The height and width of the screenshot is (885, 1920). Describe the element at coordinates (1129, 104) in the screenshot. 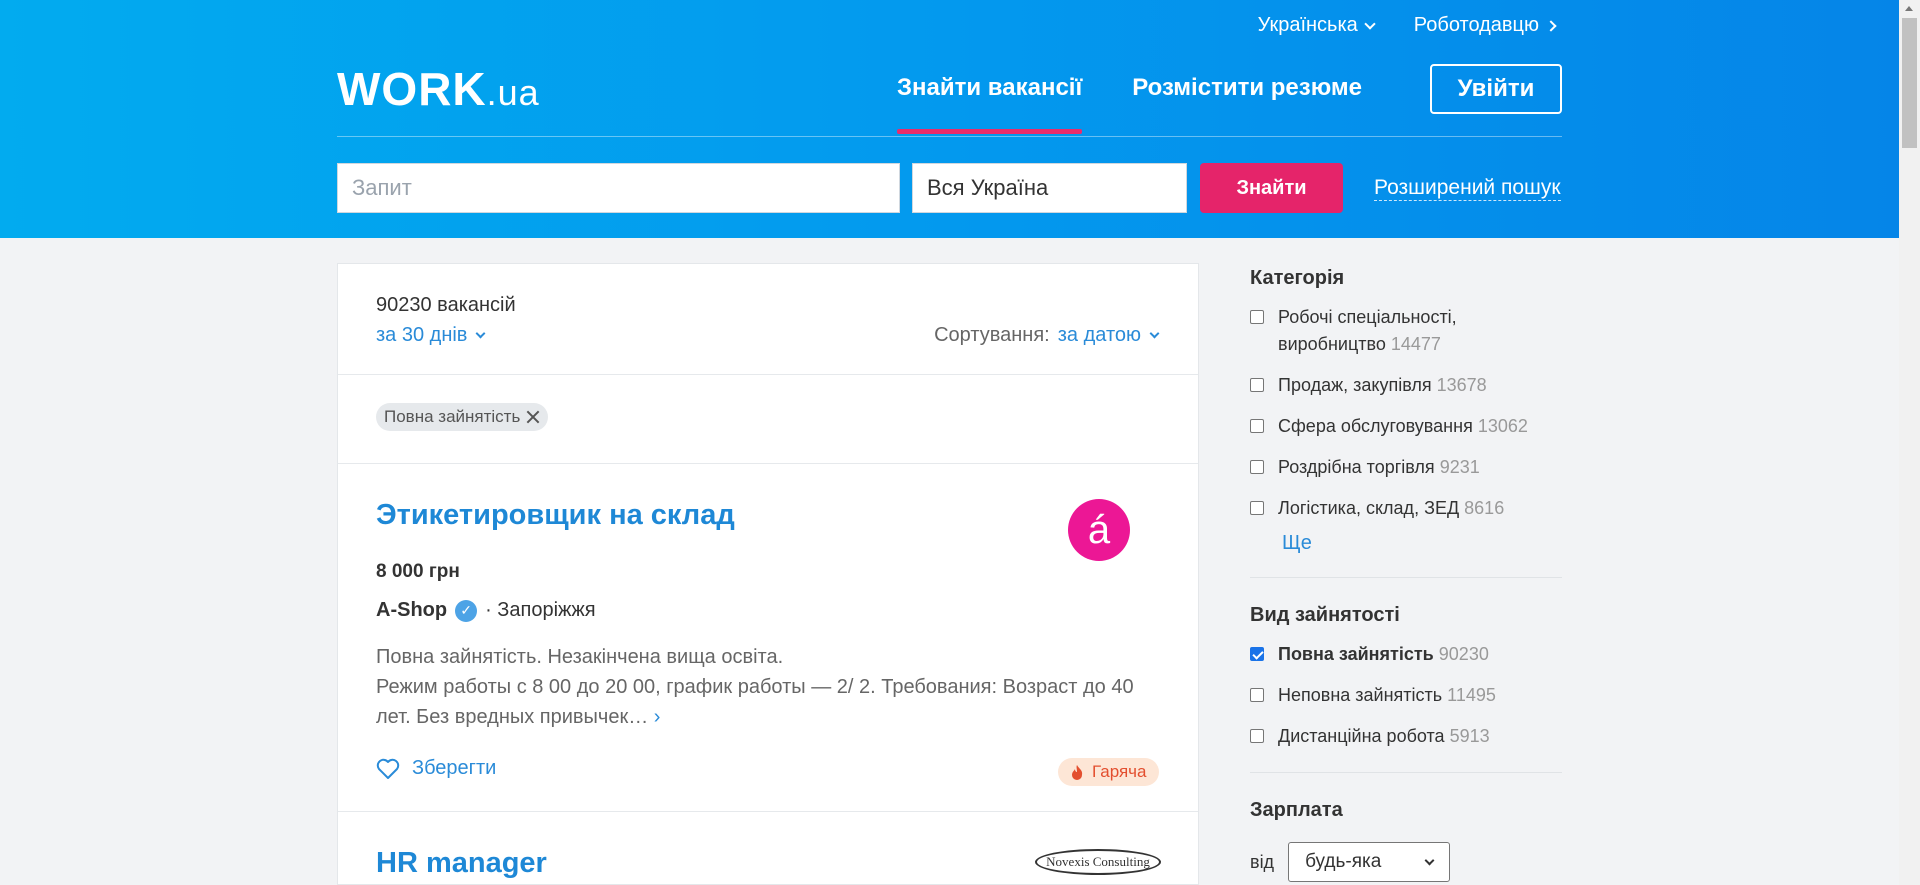

I see `main-nav: Знайти вакансії Розмістити резюме` at that location.